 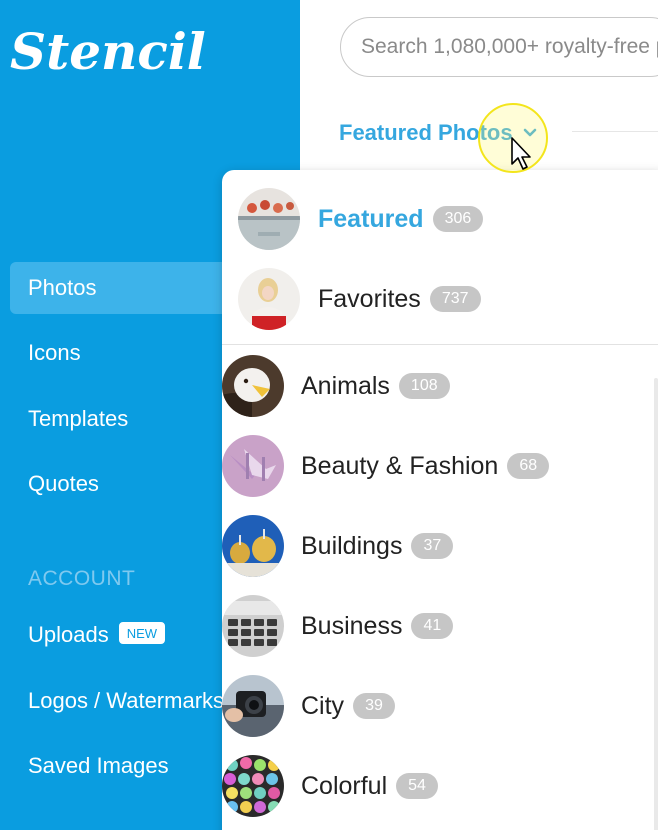 What do you see at coordinates (82, 578) in the screenshot?
I see `account-section-label: ACCOUNT` at bounding box center [82, 578].